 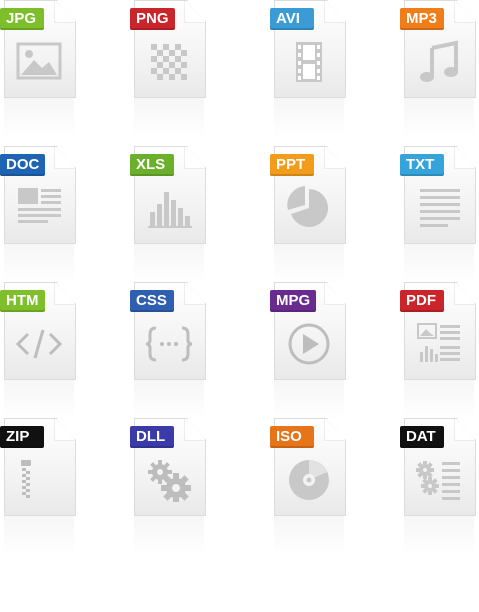 I want to click on gears-icon, so click(x=169, y=481).